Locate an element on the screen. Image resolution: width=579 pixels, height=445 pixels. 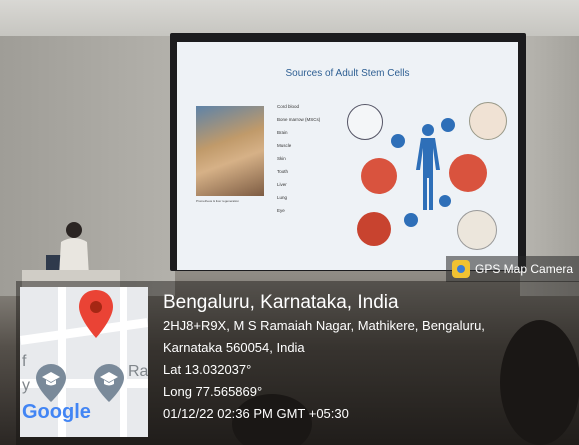
cell-source-item: Skin is located at coordinates (281, 158).